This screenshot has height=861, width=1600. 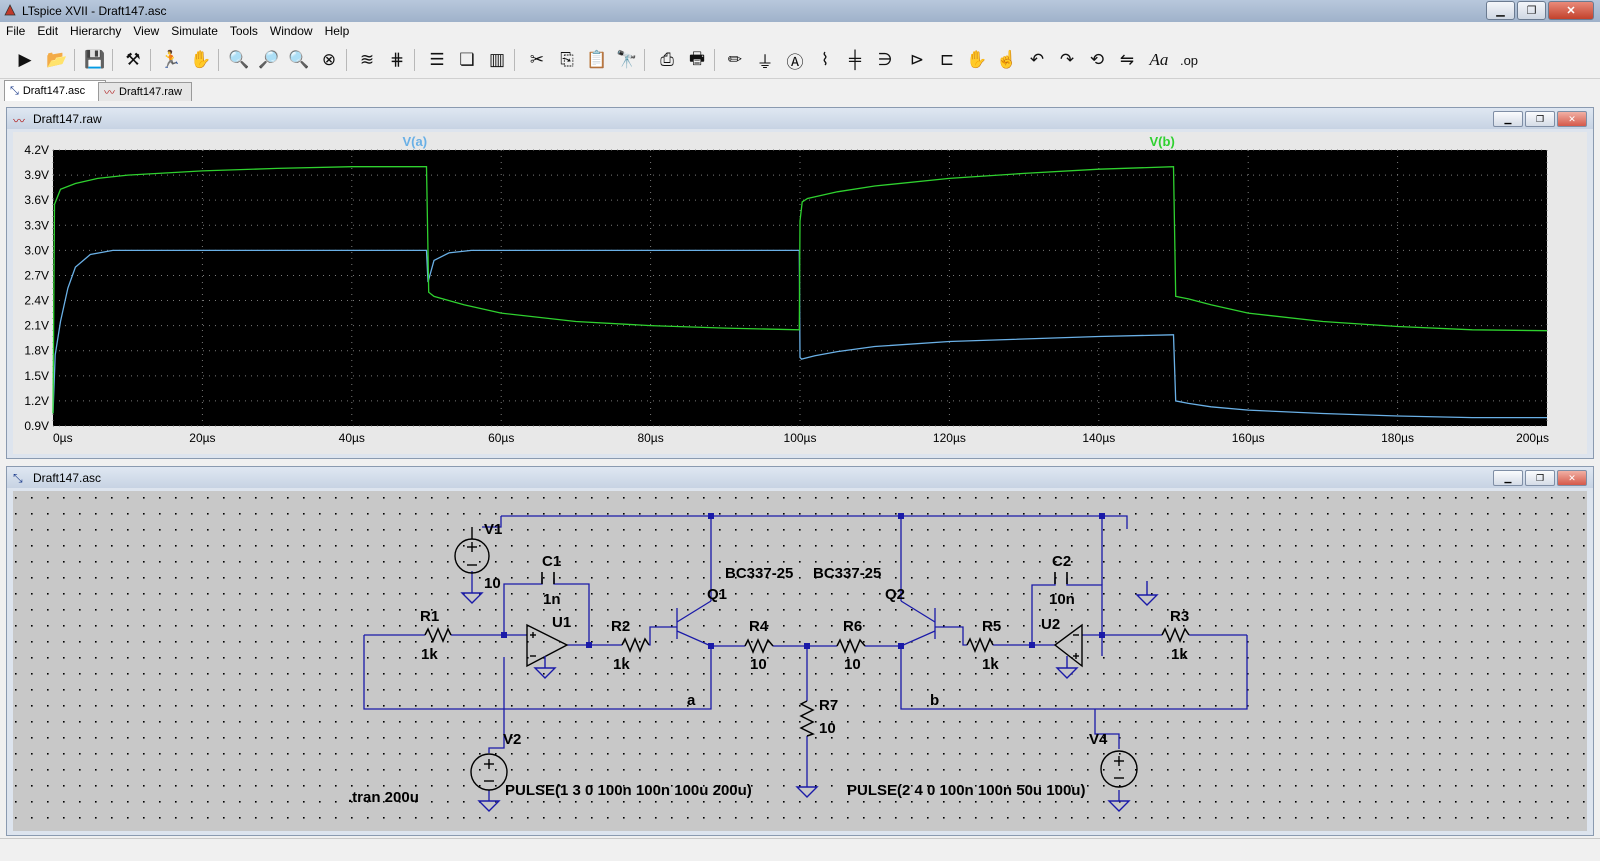 I want to click on print-icon: ⎙, so click(x=667, y=60).